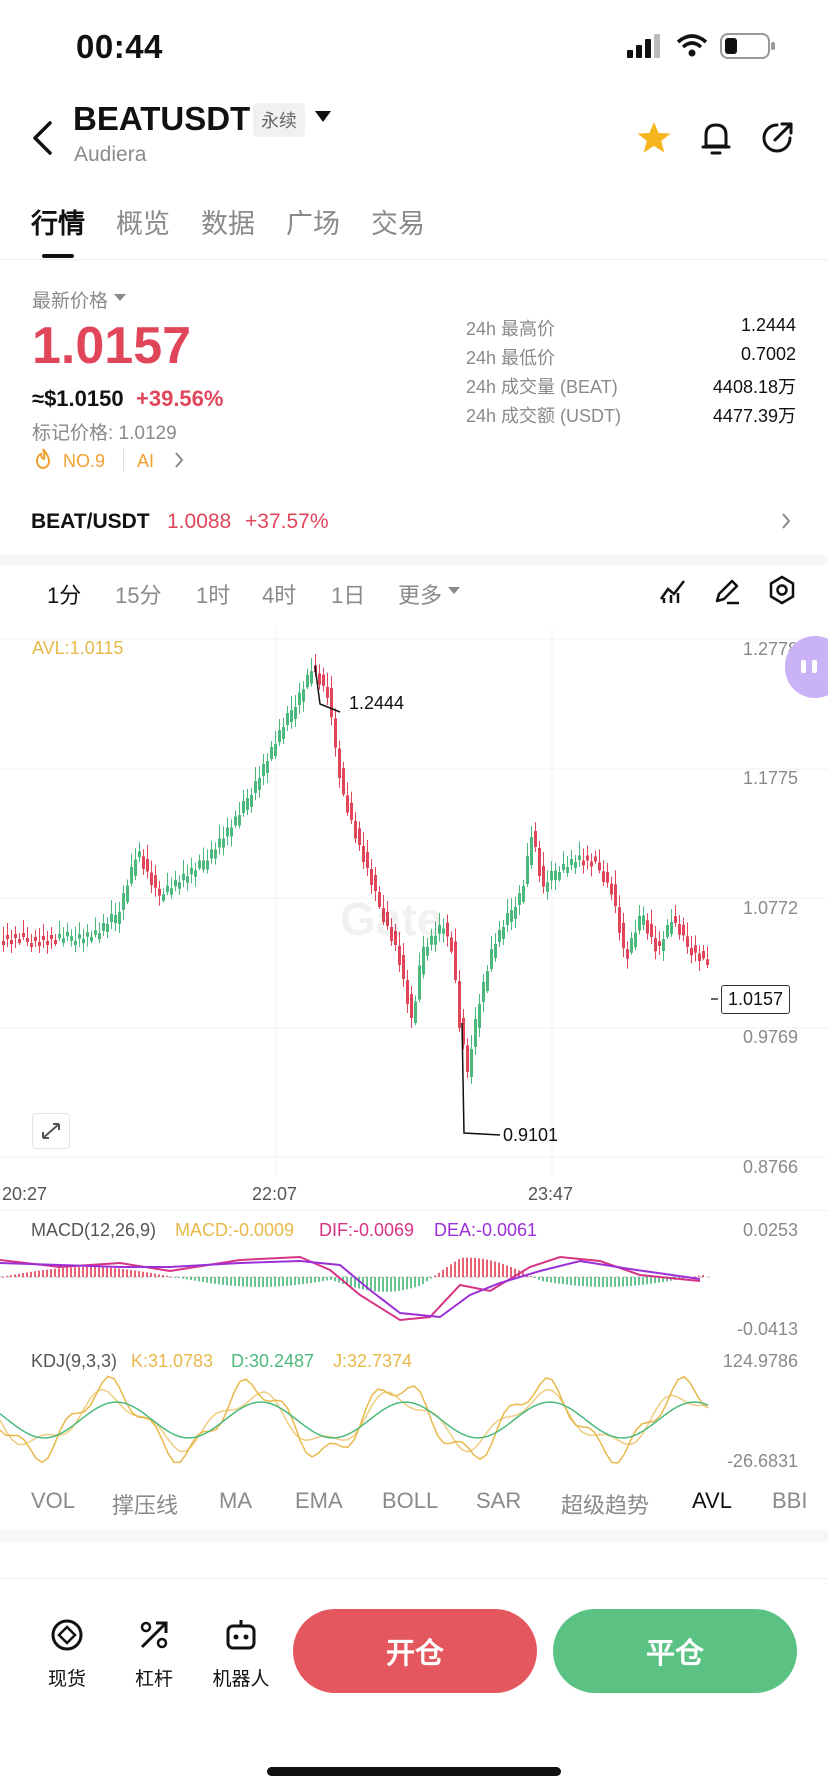 The image size is (828, 1792). Describe the element at coordinates (66, 1679) in the screenshot. I see `spot-nav-label: 现货` at that location.